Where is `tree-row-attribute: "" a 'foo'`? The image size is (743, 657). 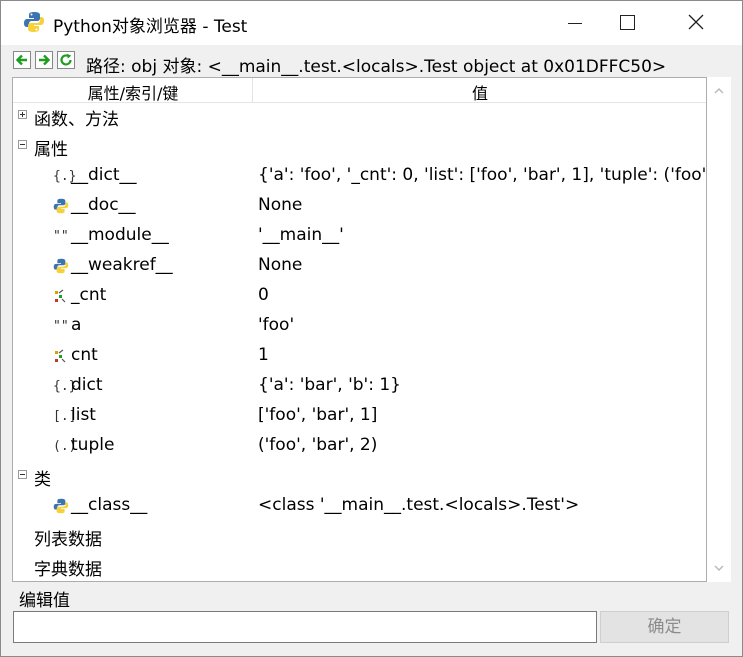
tree-row-attribute: "" a 'foo' is located at coordinates (359, 327).